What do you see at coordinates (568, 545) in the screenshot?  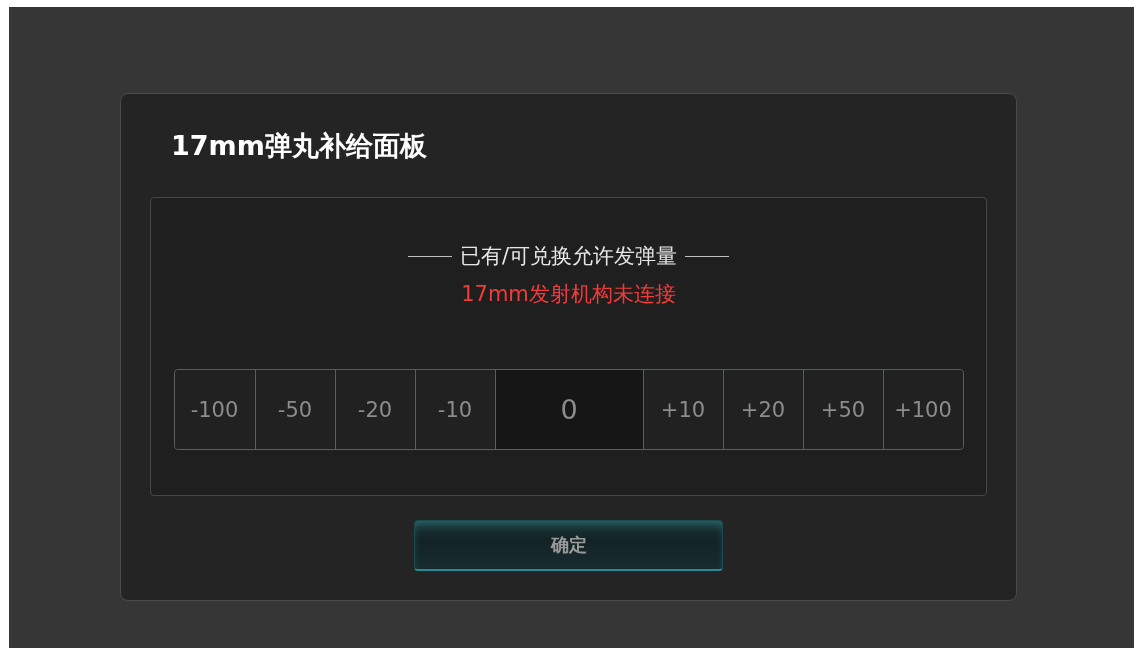 I see `confirm-button: 确定` at bounding box center [568, 545].